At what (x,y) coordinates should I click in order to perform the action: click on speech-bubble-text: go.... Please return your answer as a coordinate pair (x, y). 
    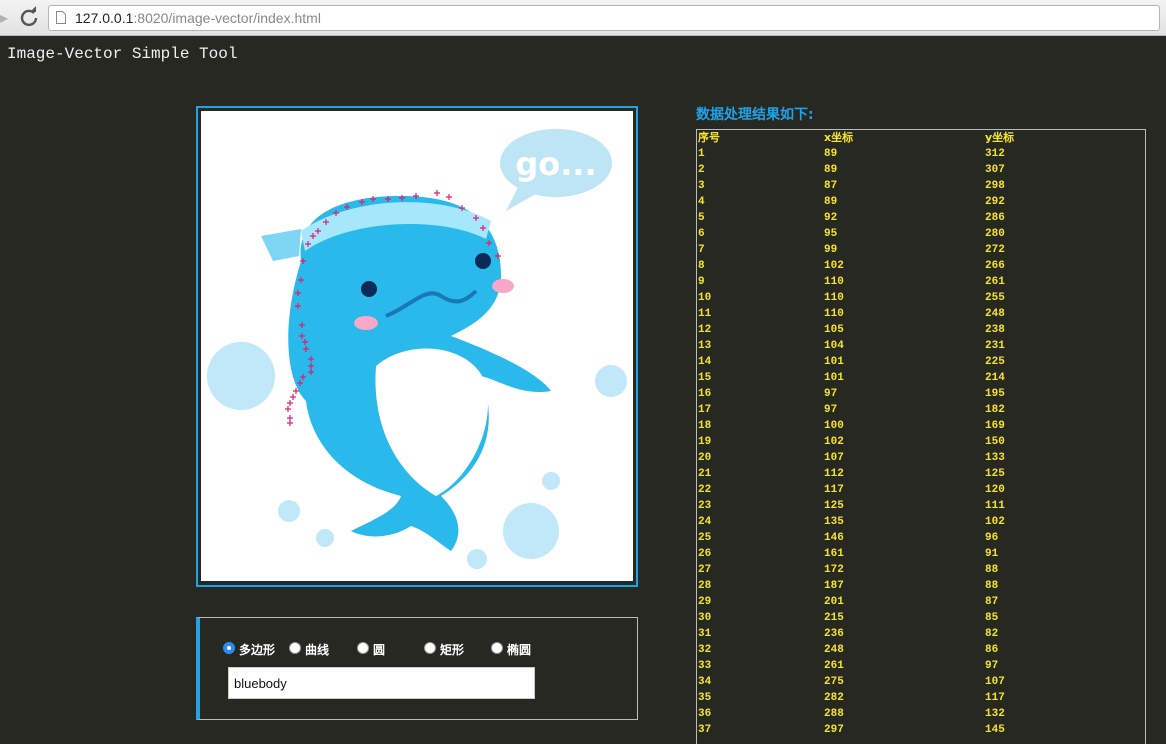
    Looking at the image, I should click on (555, 164).